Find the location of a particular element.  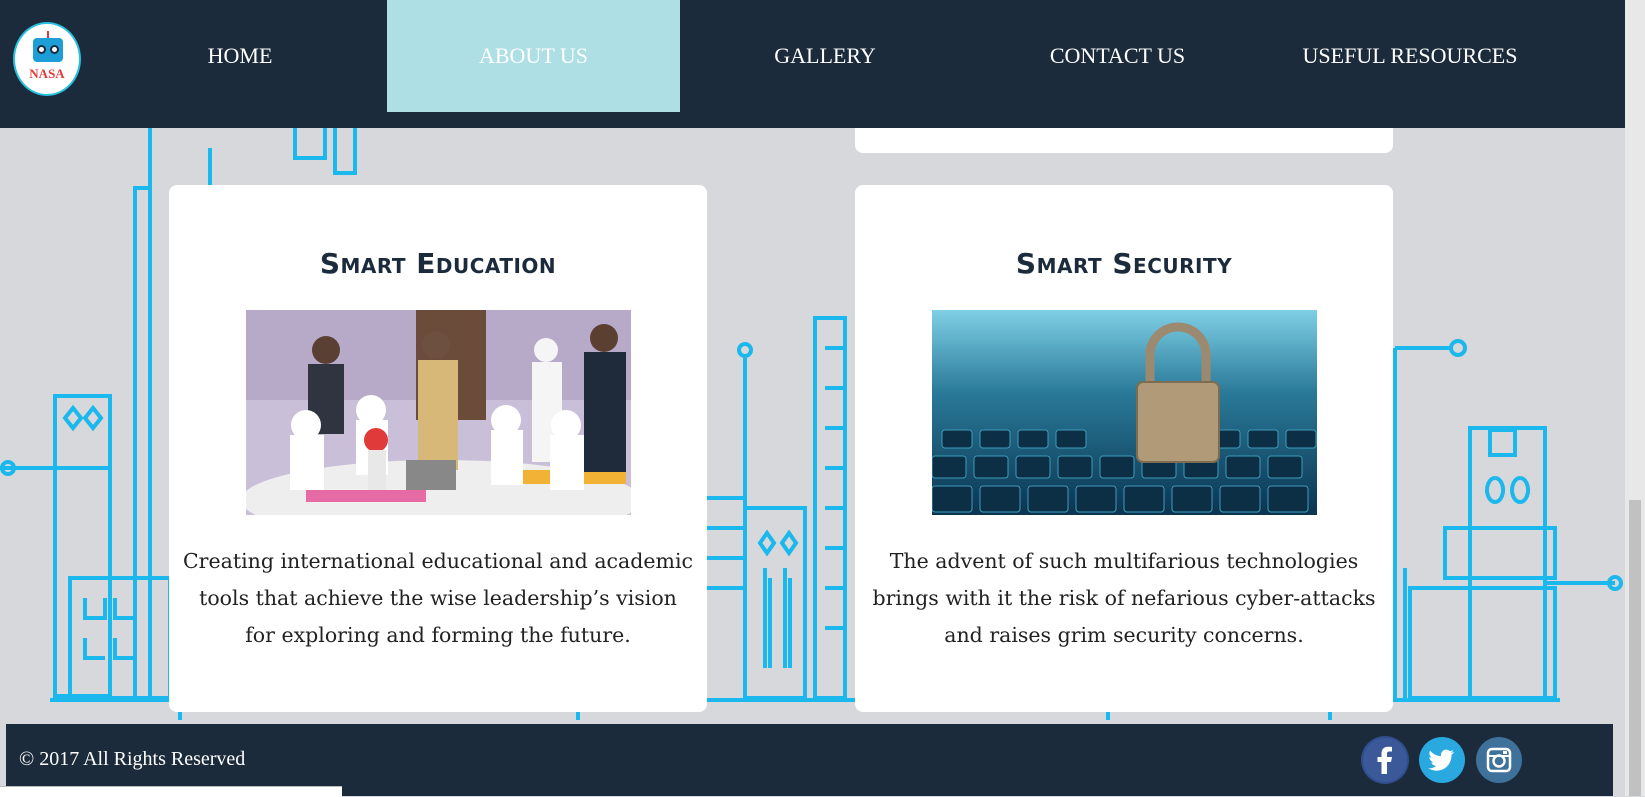

scrollbar-thumb is located at coordinates (1635, 648).